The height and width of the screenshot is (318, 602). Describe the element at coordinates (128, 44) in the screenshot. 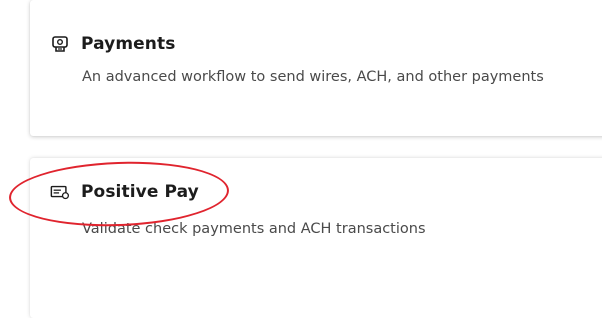

I see `payments-title: Payments` at that location.